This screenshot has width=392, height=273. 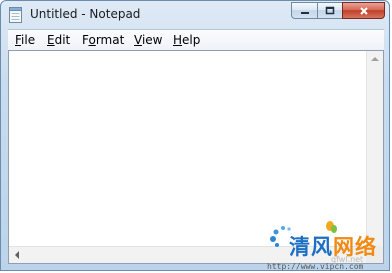 I want to click on menu-view: View, so click(x=148, y=40).